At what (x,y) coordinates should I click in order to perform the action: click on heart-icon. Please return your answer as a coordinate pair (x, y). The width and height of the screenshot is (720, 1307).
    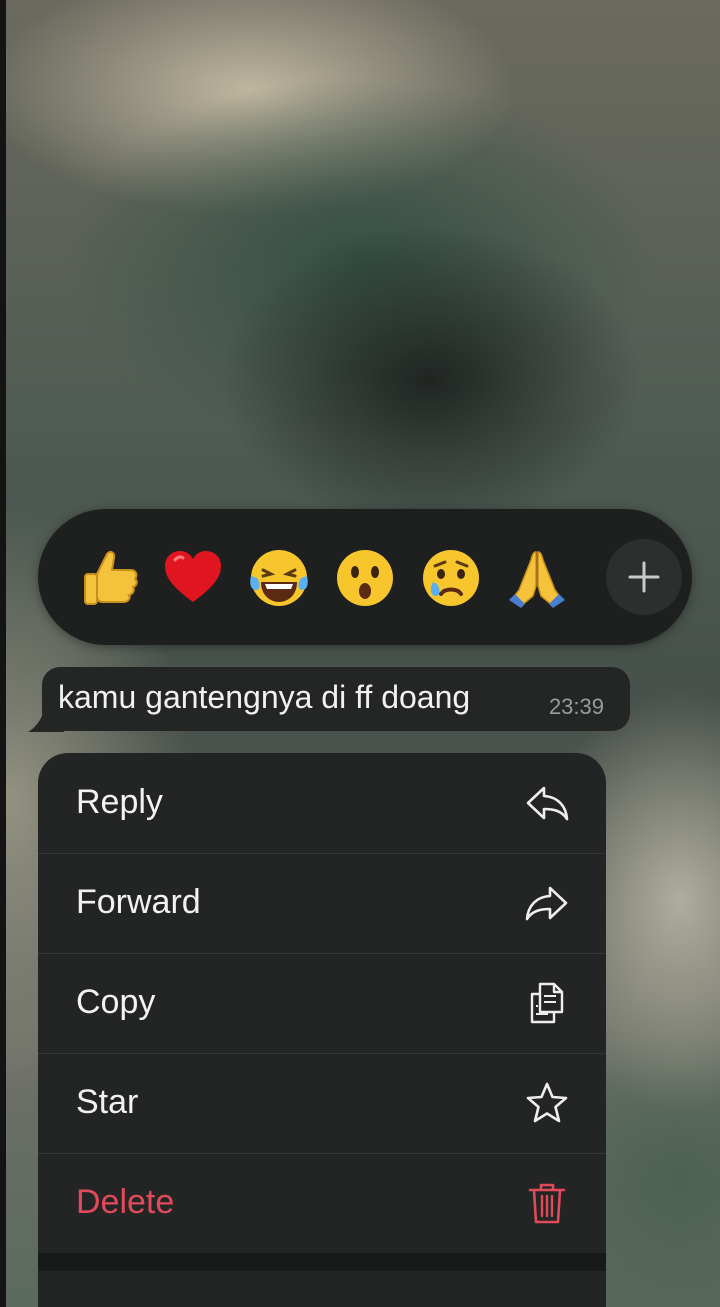
    Looking at the image, I should click on (193, 576).